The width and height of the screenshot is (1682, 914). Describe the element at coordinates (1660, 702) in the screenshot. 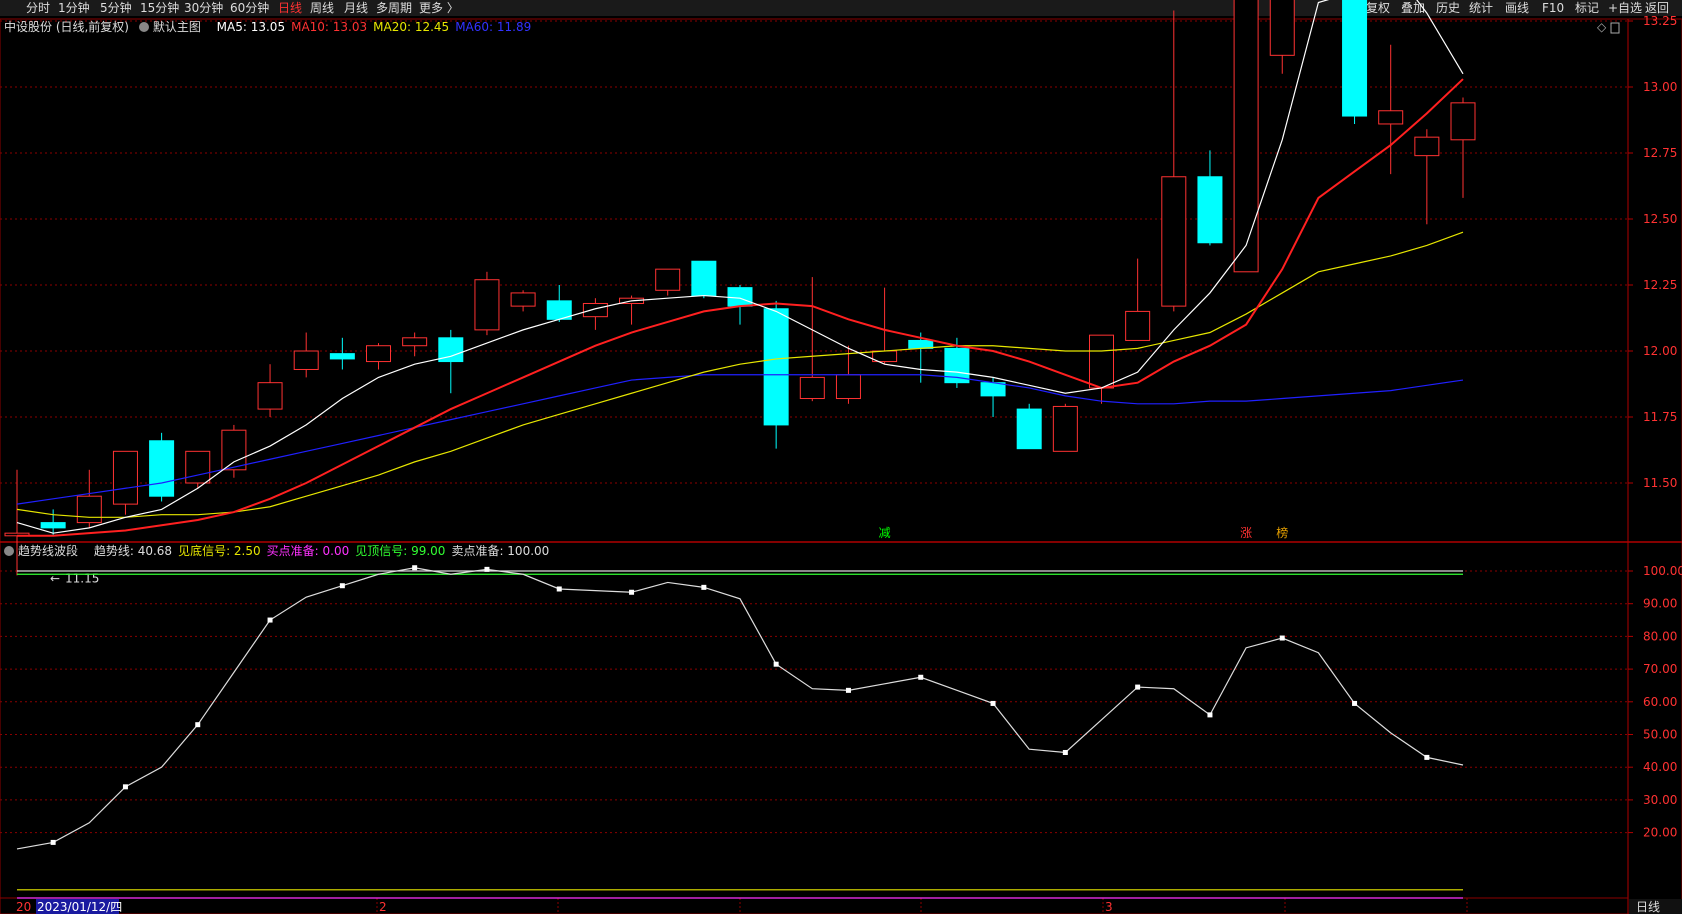

I see `indicator-tick-label: 60.00` at that location.